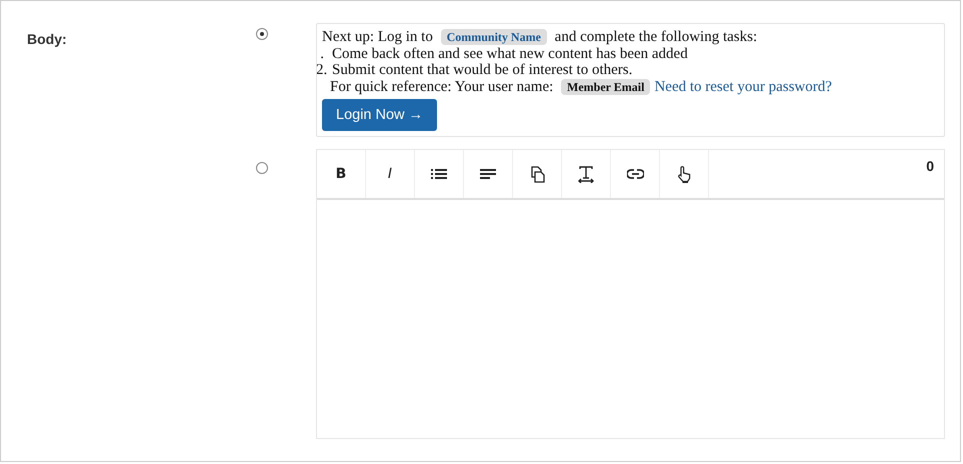 Image resolution: width=963 pixels, height=464 pixels. What do you see at coordinates (442, 86) in the screenshot?
I see `reference-text: For quick reference: Your user name:` at bounding box center [442, 86].